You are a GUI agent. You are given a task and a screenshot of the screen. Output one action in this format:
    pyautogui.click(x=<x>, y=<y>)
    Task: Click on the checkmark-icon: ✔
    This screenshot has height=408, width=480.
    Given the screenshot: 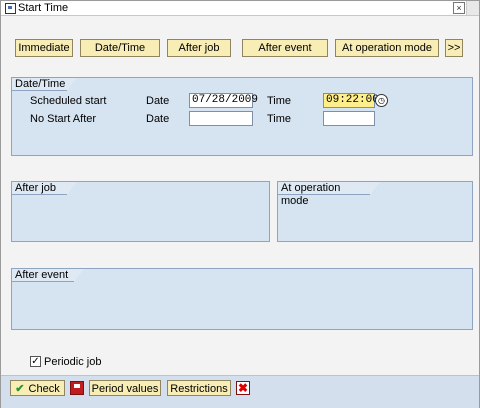 What is the action you would take?
    pyautogui.click(x=20, y=389)
    